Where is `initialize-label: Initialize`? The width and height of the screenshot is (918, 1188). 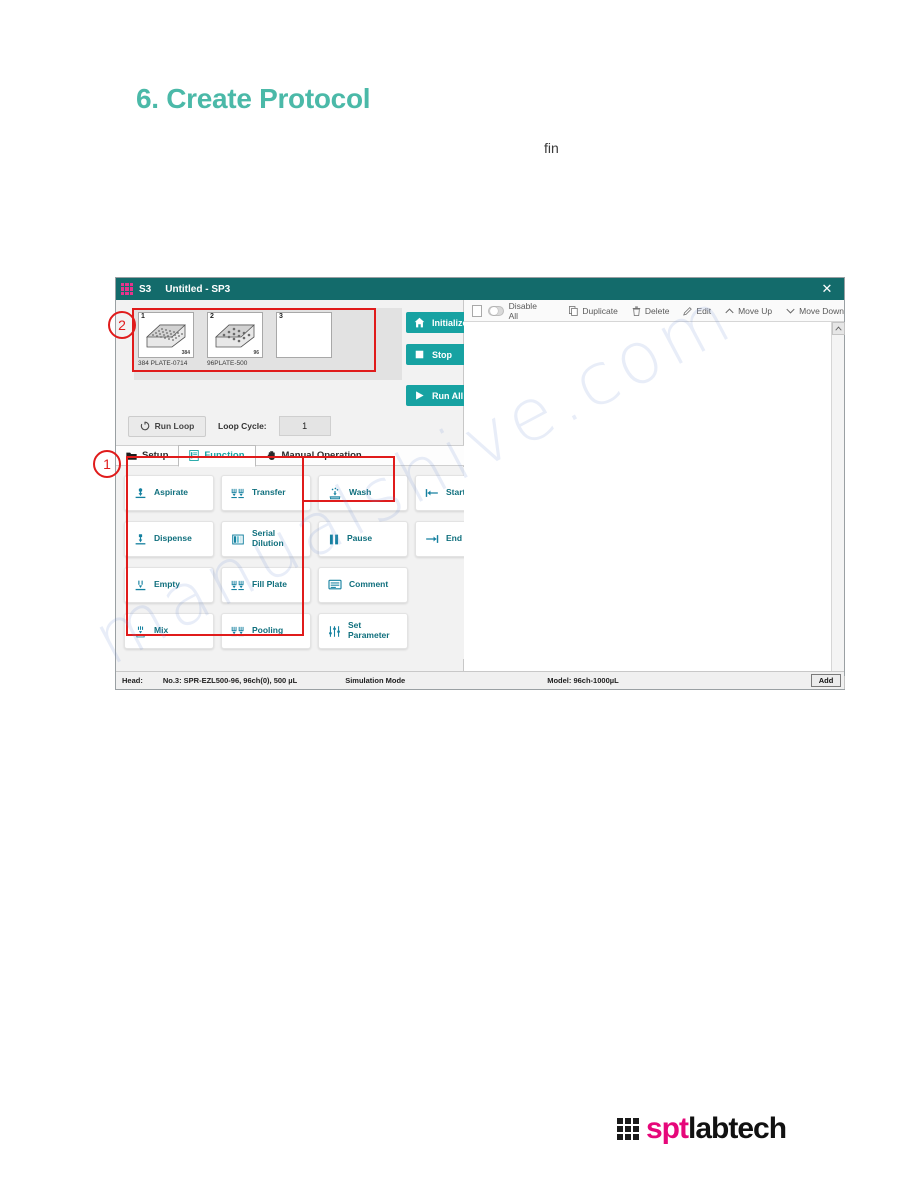
initialize-label: Initialize is located at coordinates (450, 322).